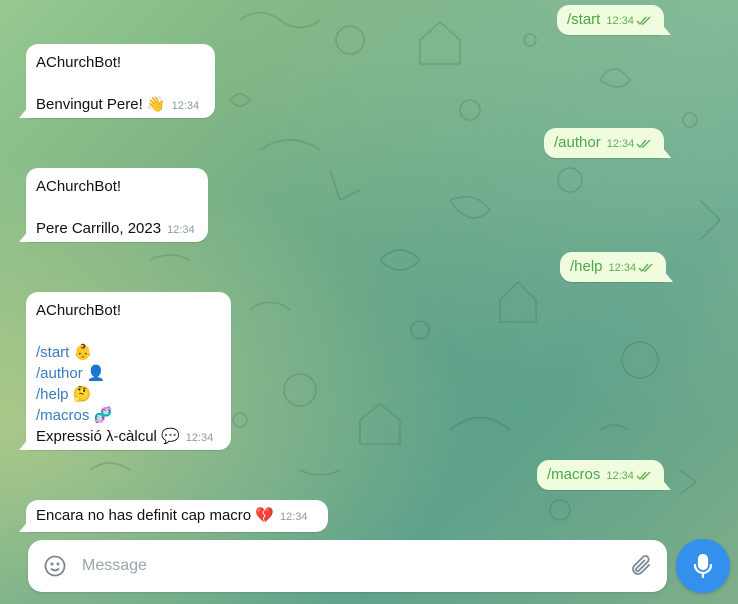  What do you see at coordinates (170, 436) in the screenshot?
I see `speech-bubble-emoji-icon: 💬` at bounding box center [170, 436].